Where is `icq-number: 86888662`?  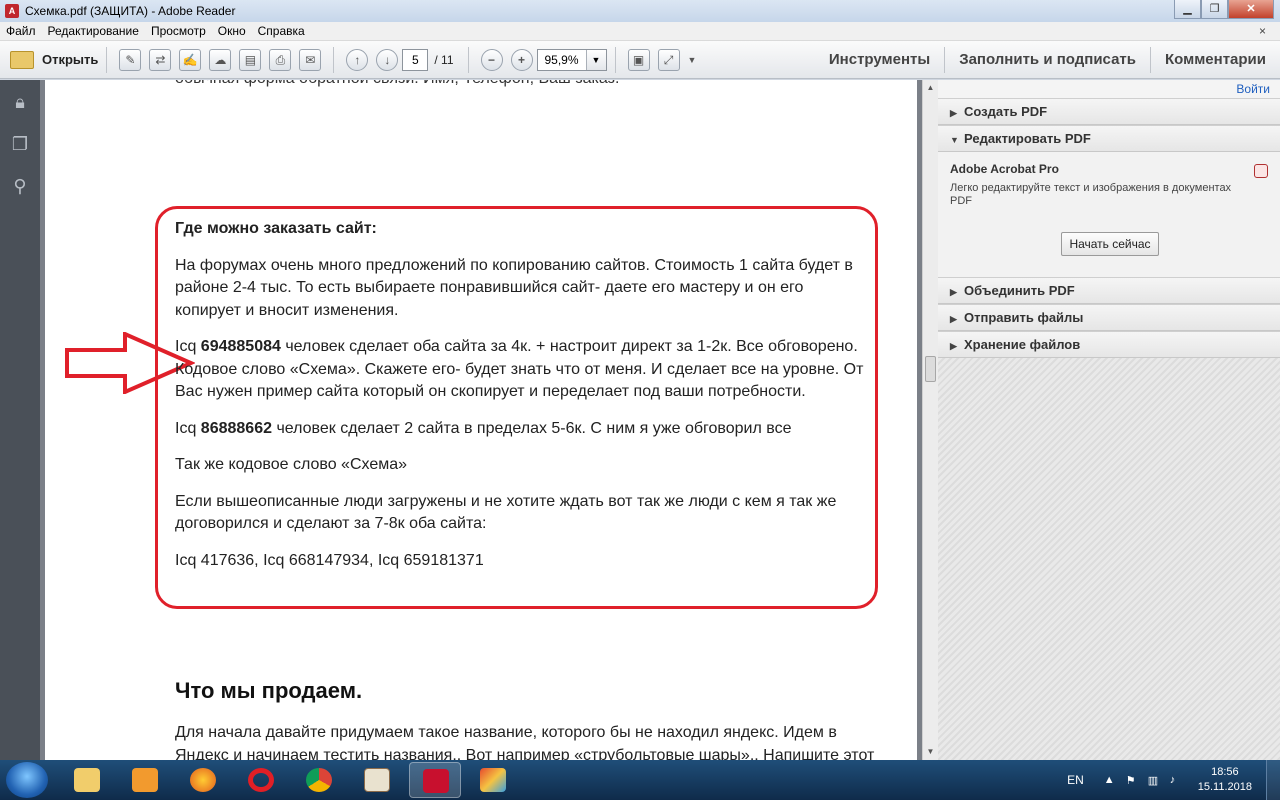 icq-number: 86888662 is located at coordinates (236, 428).